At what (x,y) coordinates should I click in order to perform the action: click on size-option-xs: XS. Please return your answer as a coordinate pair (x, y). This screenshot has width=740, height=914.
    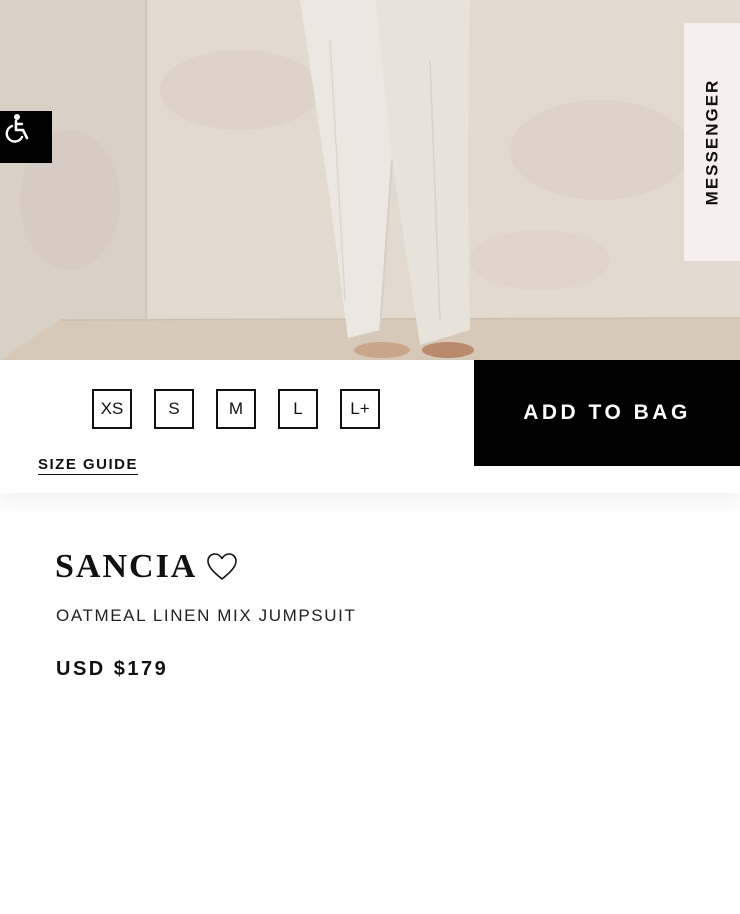
    Looking at the image, I should click on (112, 409).